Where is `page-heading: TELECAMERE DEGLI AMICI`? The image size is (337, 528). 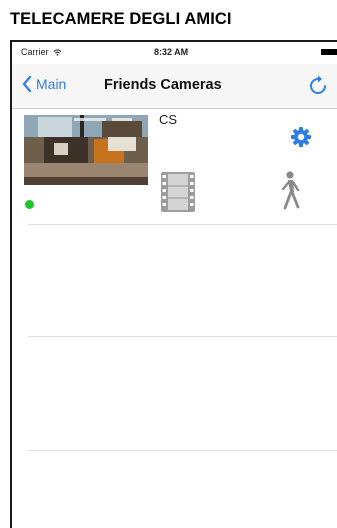
page-heading: TELECAMERE DEGLI AMICI is located at coordinates (121, 19).